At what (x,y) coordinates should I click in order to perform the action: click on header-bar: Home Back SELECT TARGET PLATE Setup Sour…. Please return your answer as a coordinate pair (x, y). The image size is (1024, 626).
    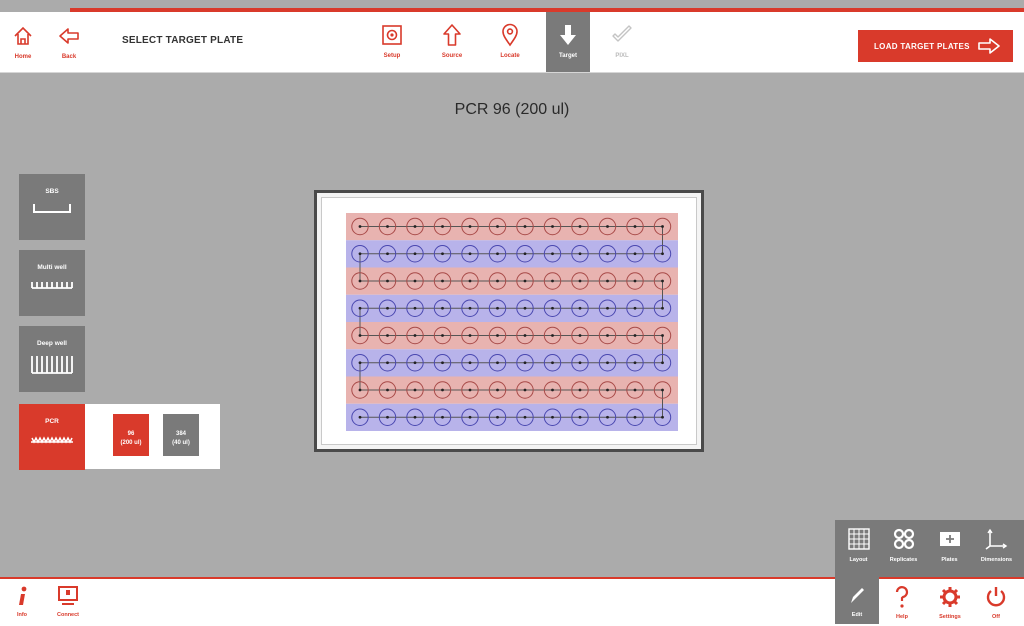
    Looking at the image, I should click on (512, 42).